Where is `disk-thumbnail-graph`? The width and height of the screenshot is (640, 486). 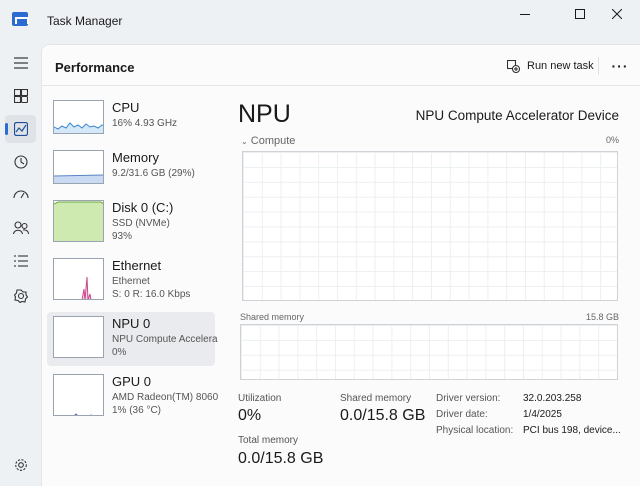
disk-thumbnail-graph is located at coordinates (78, 221).